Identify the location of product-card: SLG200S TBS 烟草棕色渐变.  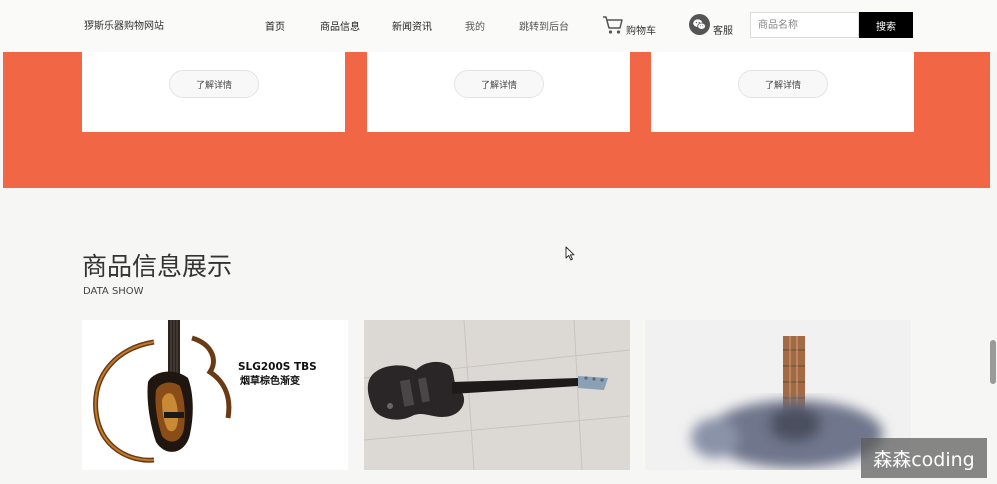
(215, 402).